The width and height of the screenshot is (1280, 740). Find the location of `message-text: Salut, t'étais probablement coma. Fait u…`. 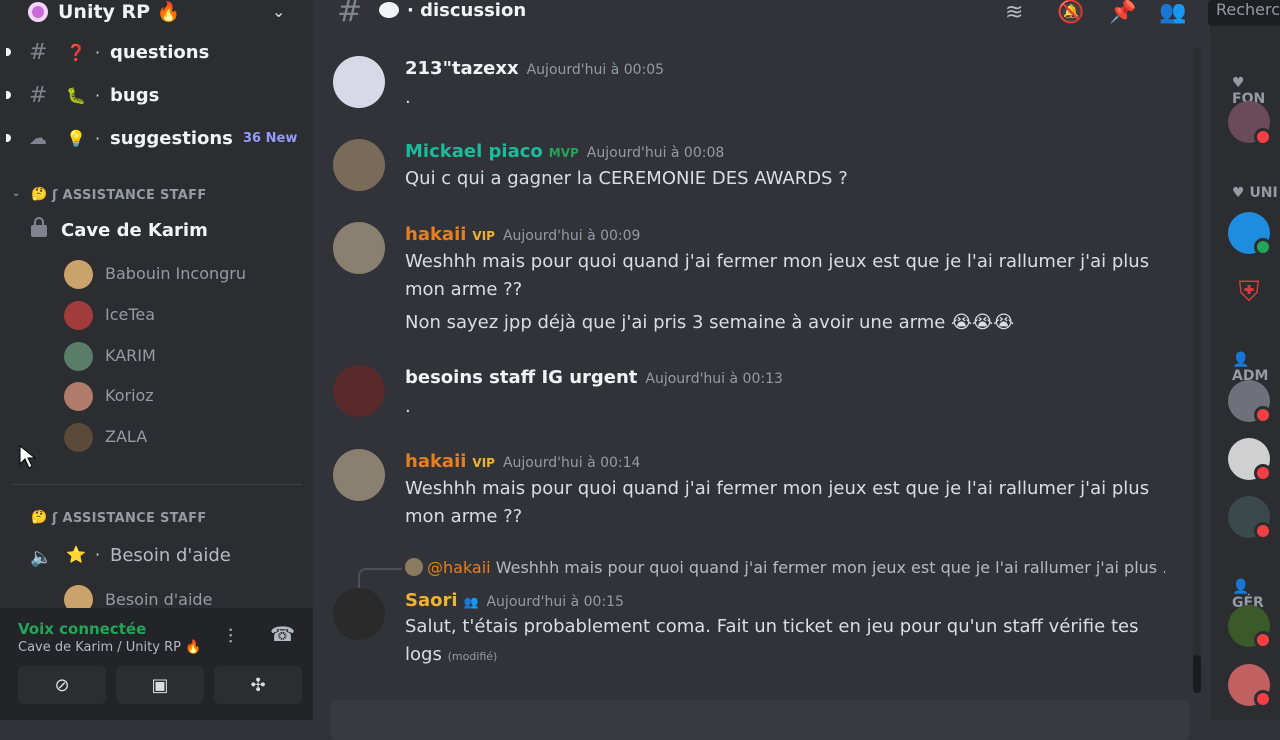

message-text: Salut, t'étais probablement coma. Fait u… is located at coordinates (772, 626).